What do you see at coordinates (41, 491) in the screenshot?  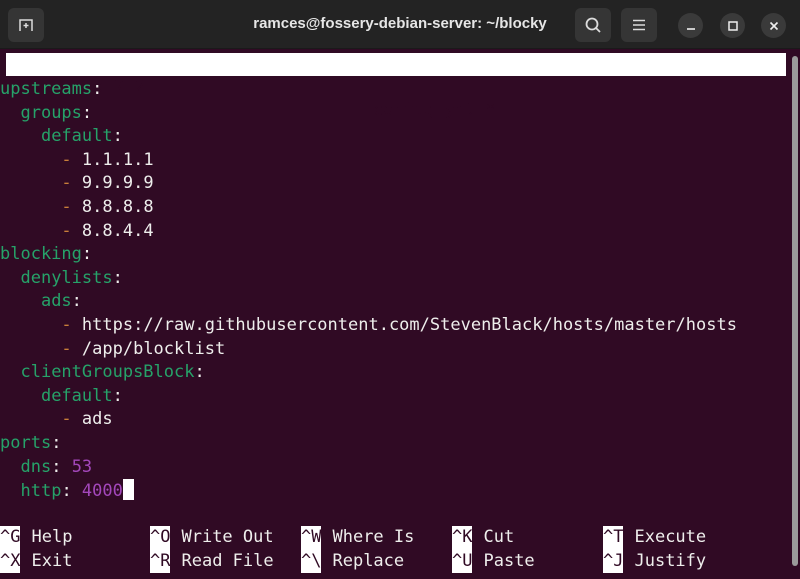 I see `yaml-key: http` at bounding box center [41, 491].